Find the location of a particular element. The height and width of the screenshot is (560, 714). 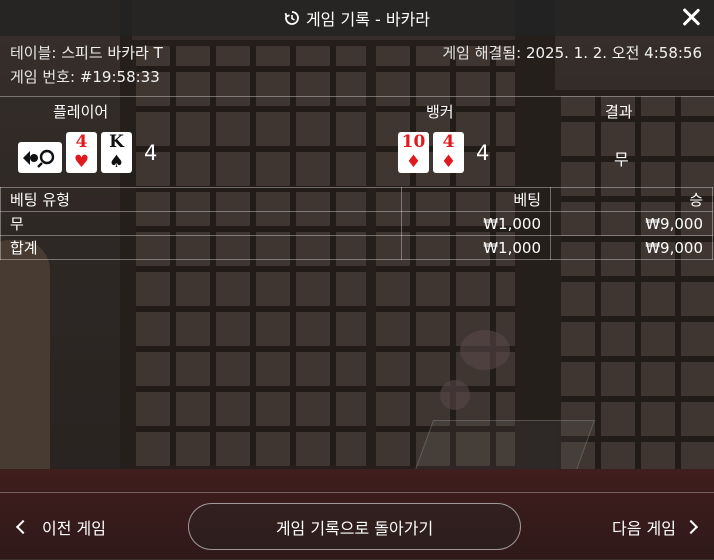

table-info: 테이블: 스피드 바카라 T is located at coordinates (86, 52).